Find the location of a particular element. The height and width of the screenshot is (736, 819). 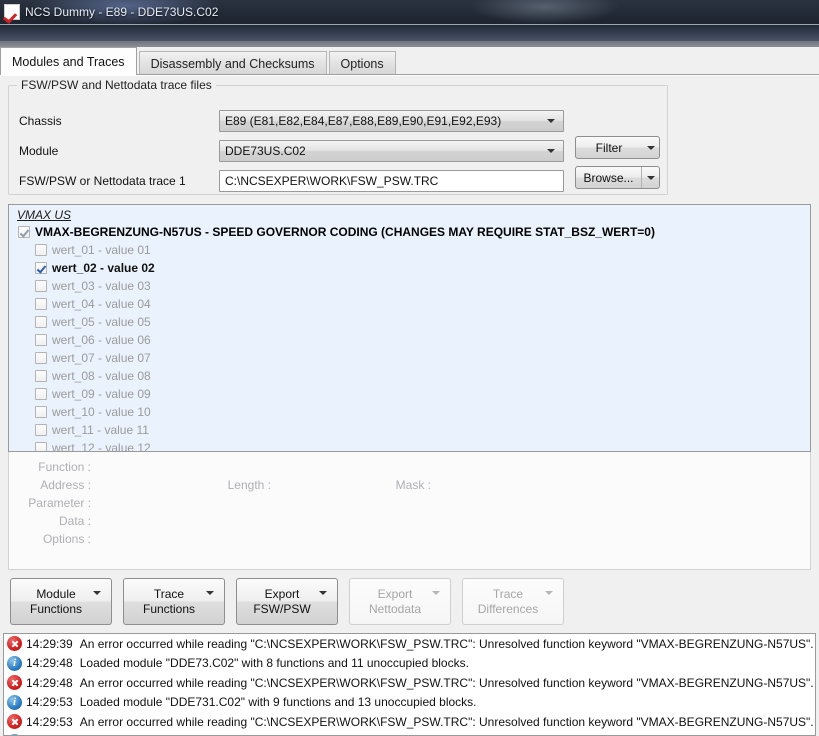

tab-label: Options is located at coordinates (362, 63).